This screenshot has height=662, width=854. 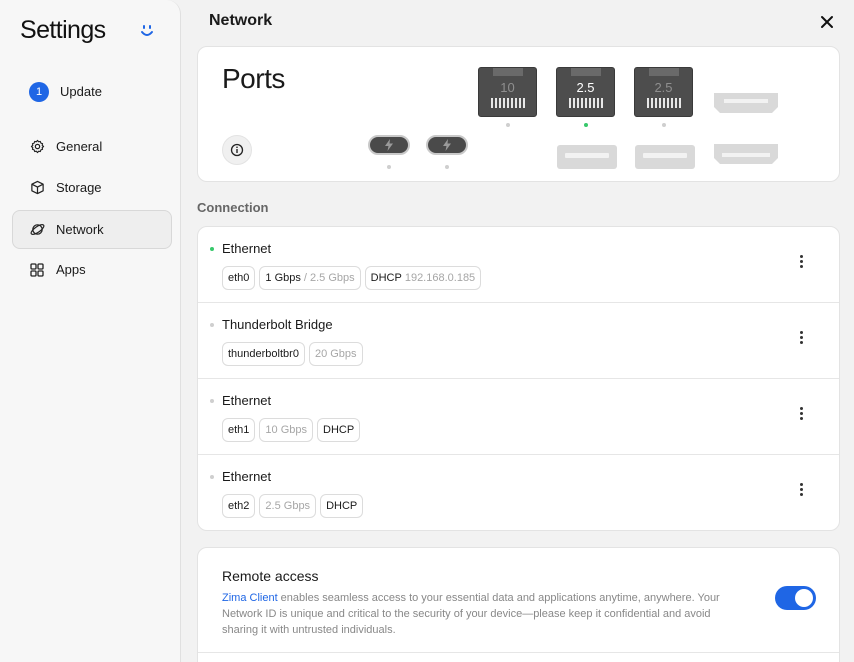 I want to click on sidebar-item-label: Update, so click(x=81, y=91).